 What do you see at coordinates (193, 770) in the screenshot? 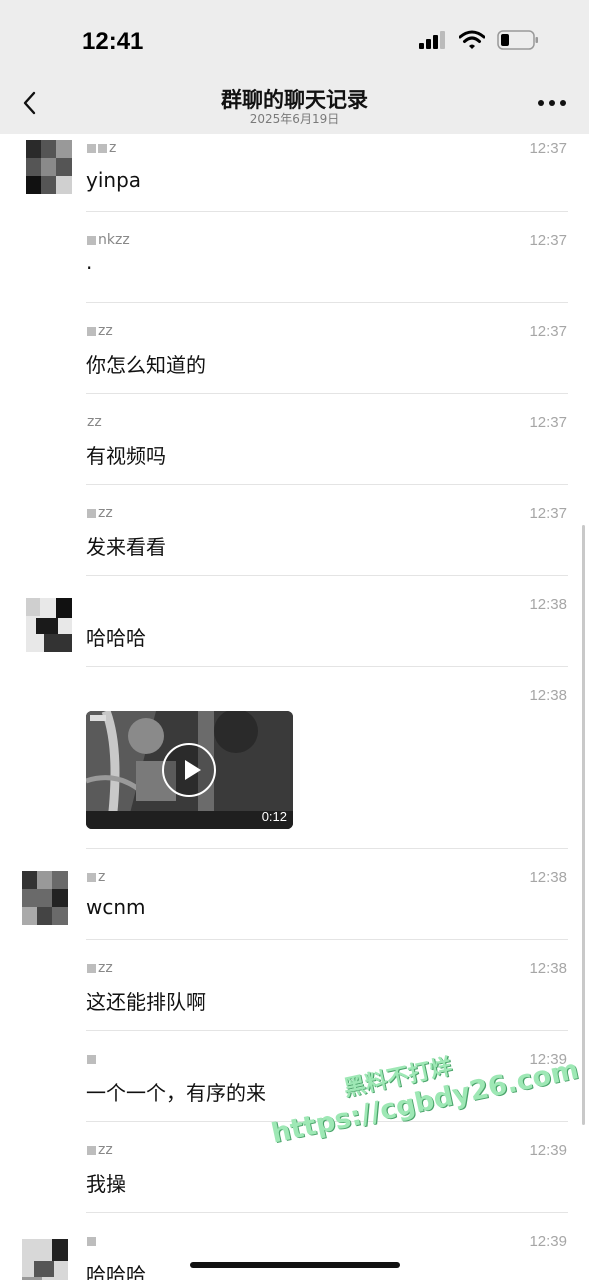
I see `play-icon` at bounding box center [193, 770].